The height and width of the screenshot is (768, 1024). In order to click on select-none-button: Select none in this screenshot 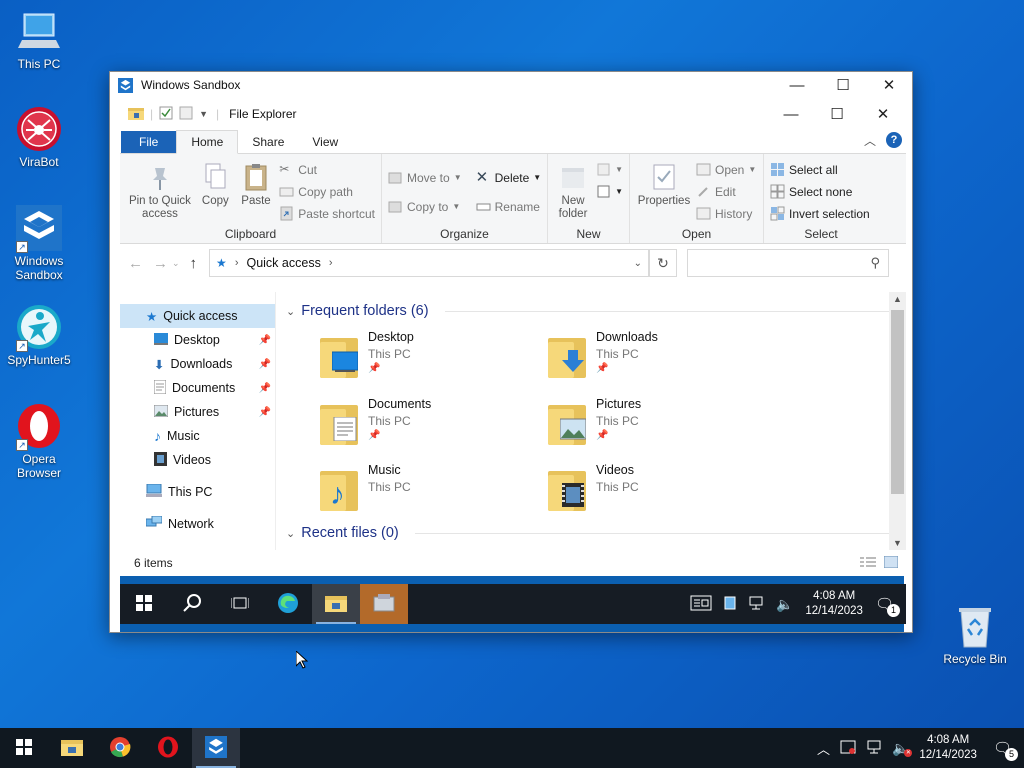, I will do `click(820, 191)`.